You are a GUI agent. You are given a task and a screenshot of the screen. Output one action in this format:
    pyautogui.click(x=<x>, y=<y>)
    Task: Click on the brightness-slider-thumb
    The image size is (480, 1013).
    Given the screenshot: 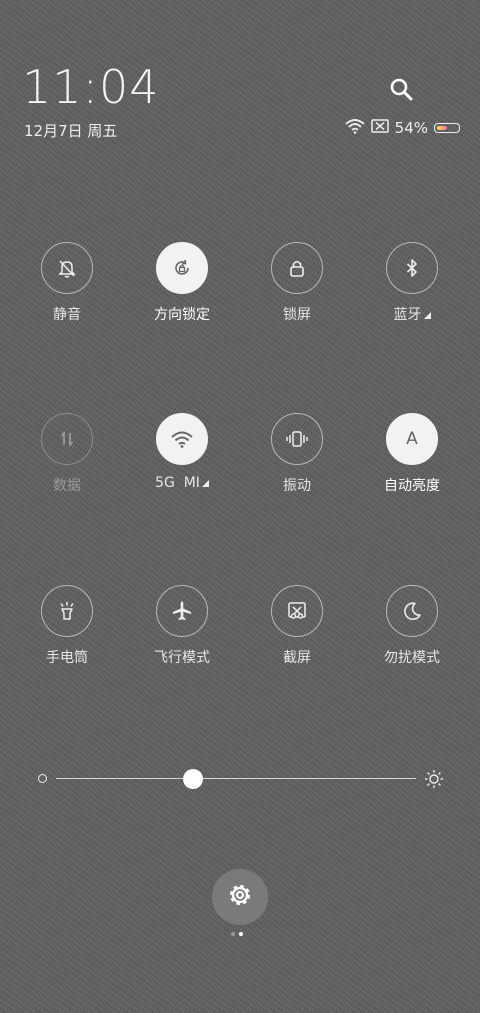 What is the action you would take?
    pyautogui.click(x=192, y=779)
    